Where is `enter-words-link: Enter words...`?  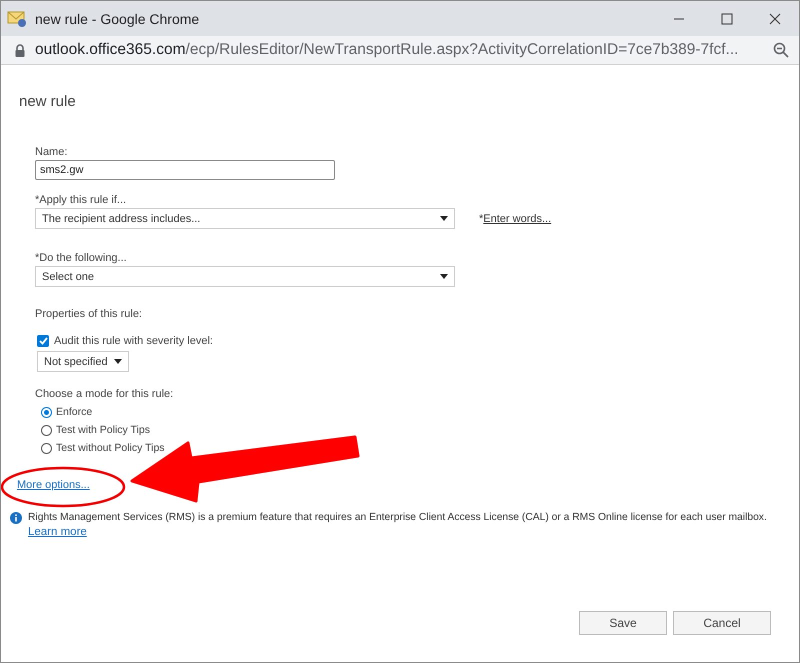 enter-words-link: Enter words... is located at coordinates (517, 218).